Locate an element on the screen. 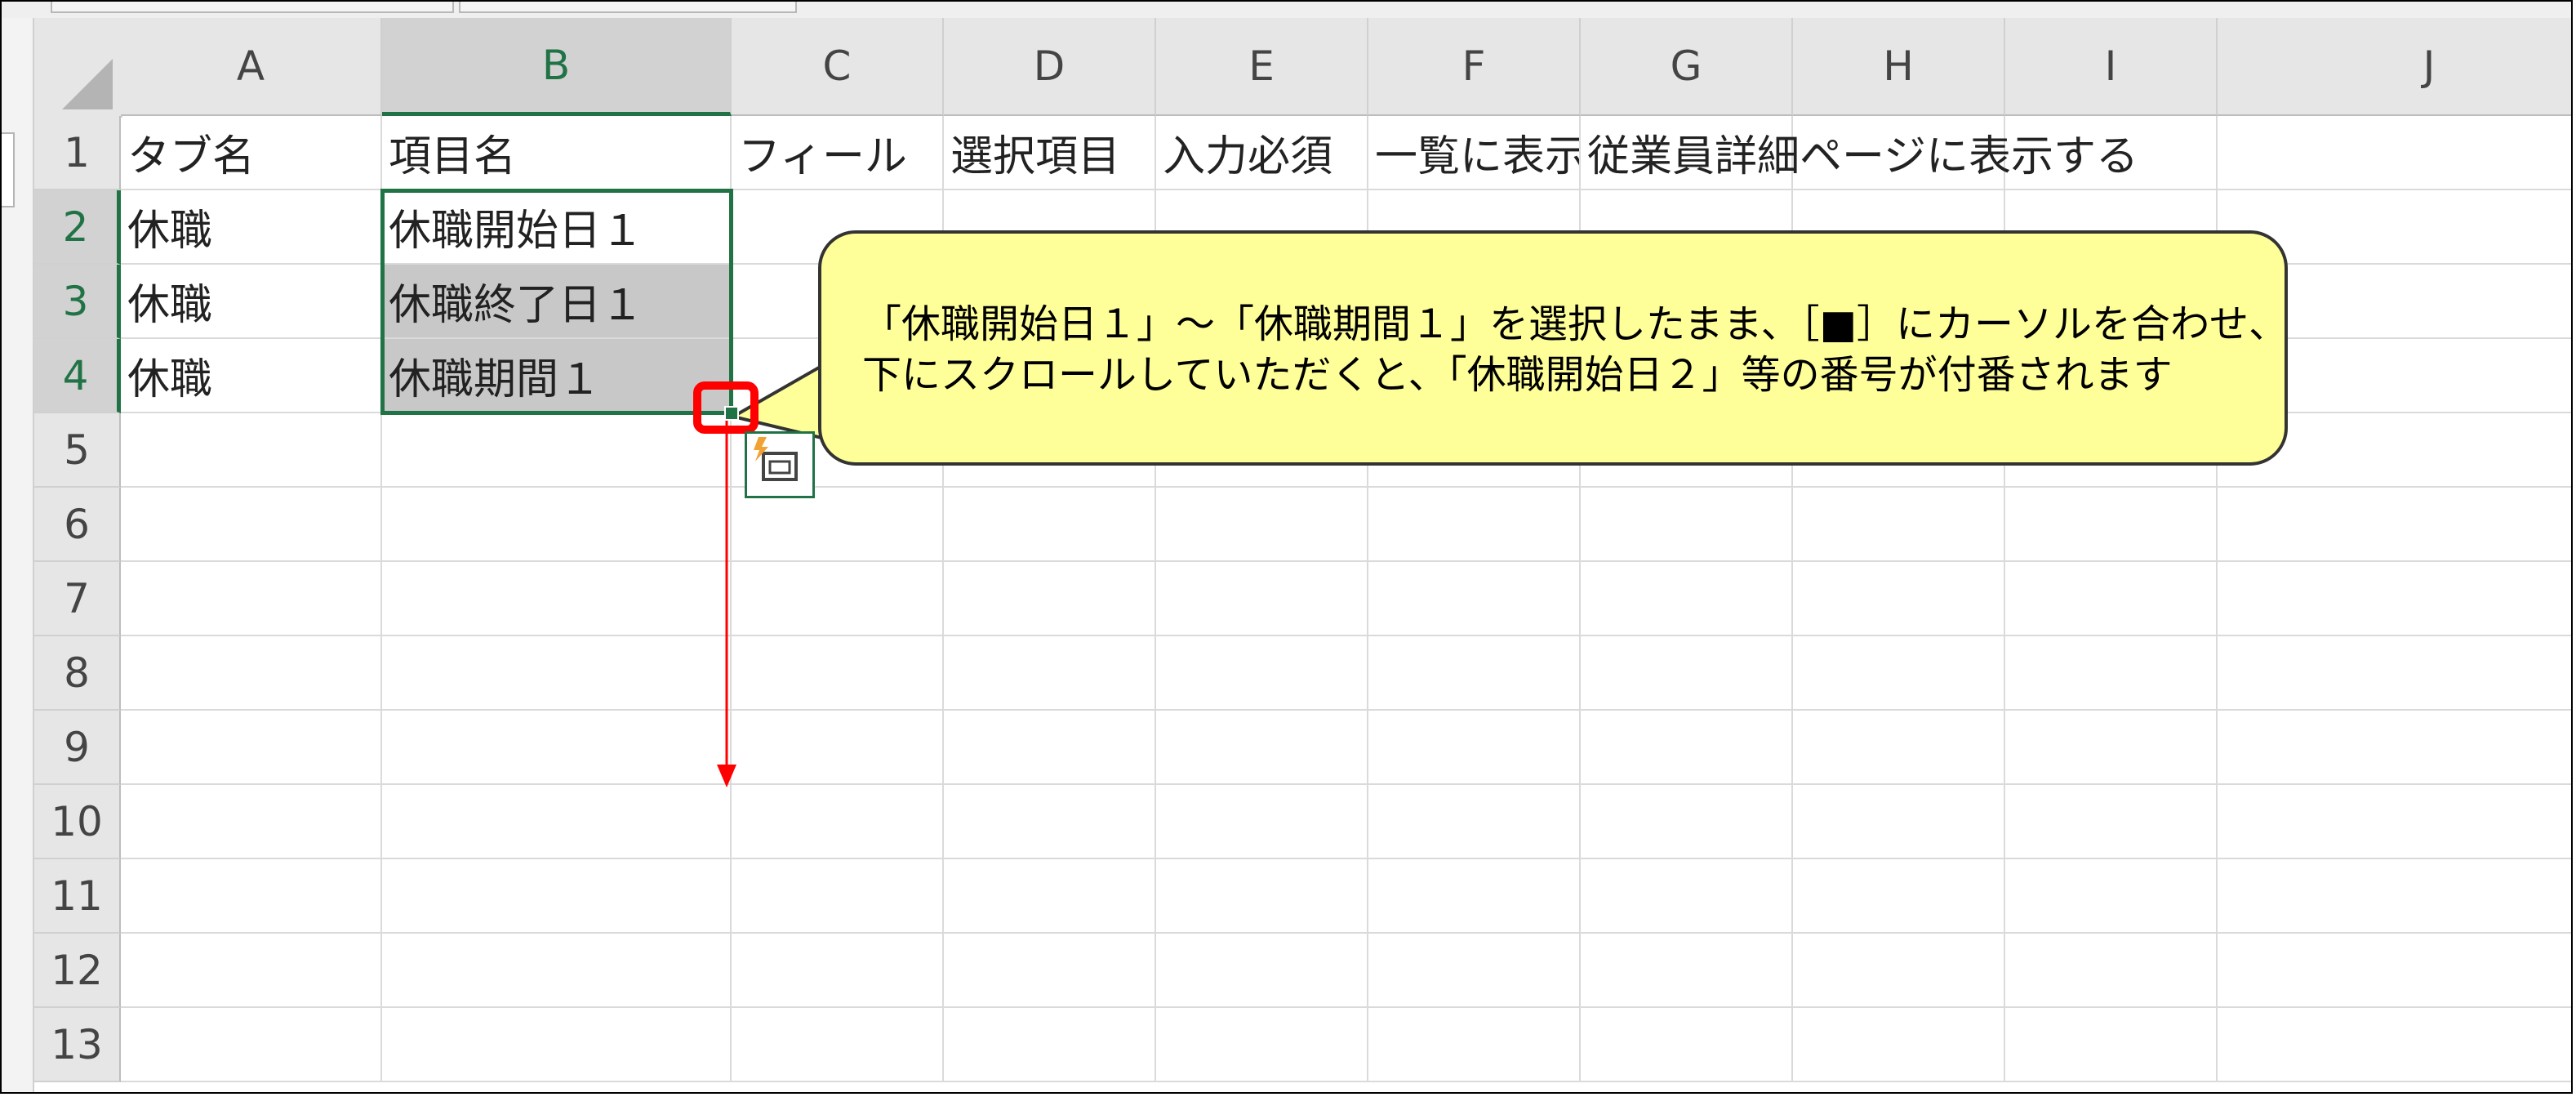 Image resolution: width=2576 pixels, height=1097 pixels. fill-handle-highlight is located at coordinates (726, 408).